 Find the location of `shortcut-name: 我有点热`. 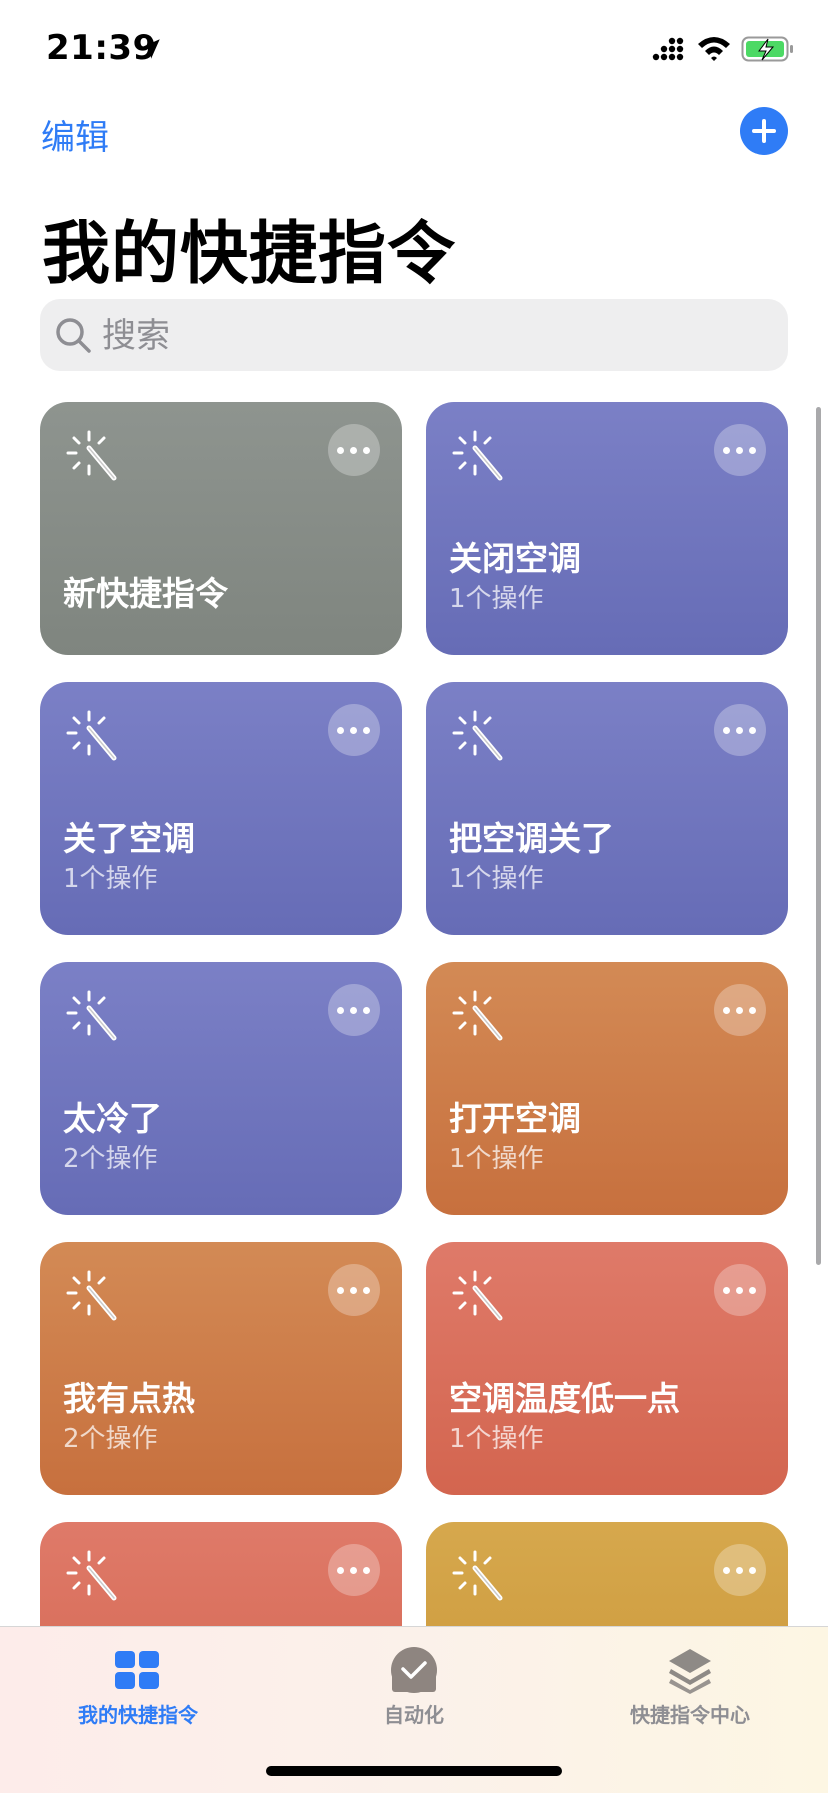

shortcut-name: 我有点热 is located at coordinates (129, 1398).